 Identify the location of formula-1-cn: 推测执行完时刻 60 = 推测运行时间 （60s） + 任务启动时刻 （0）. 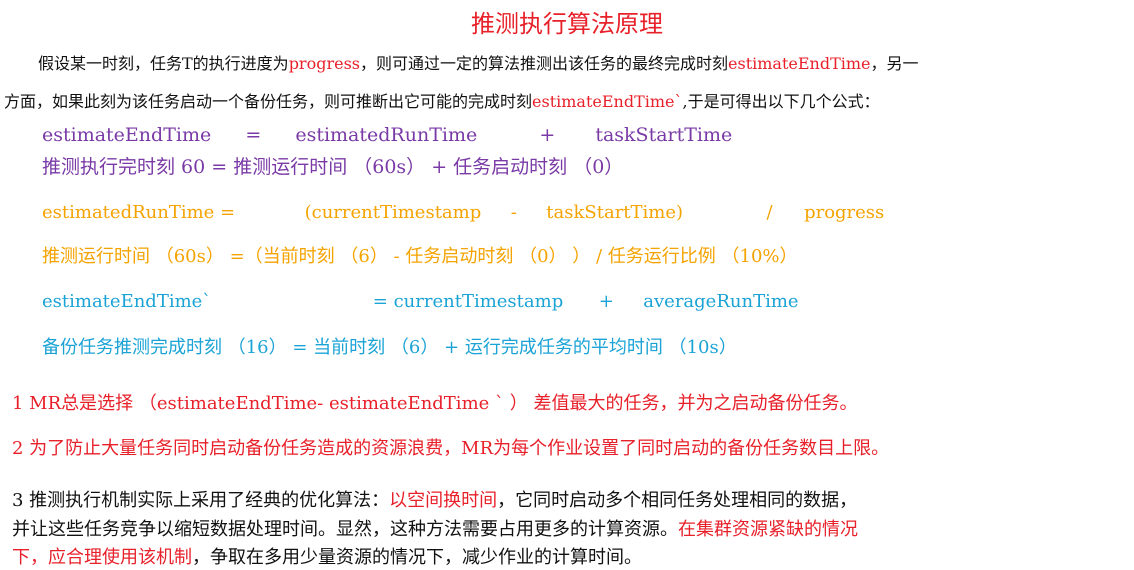
(333, 167).